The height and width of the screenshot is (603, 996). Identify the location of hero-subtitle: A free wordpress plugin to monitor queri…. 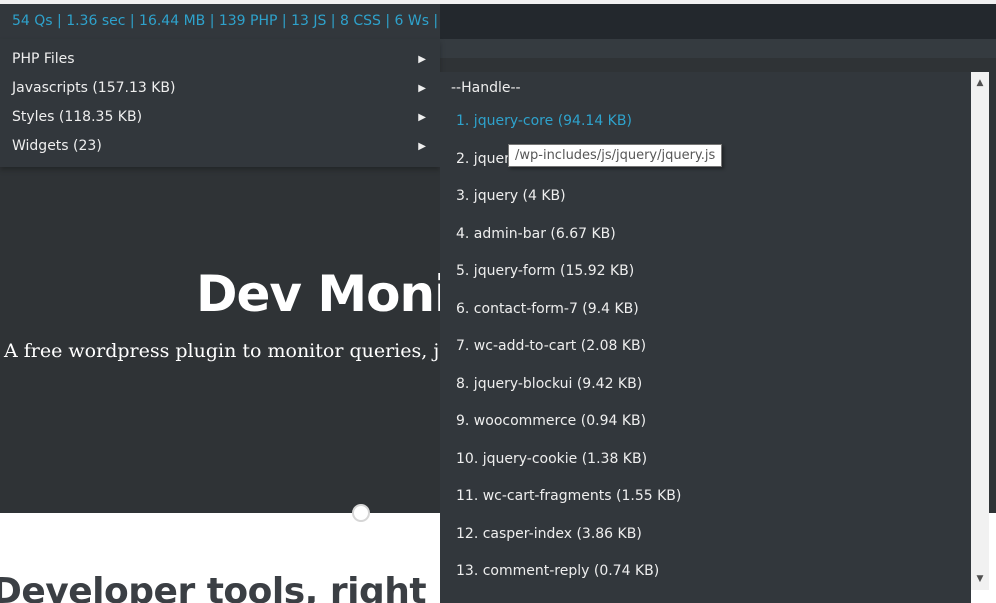
(227, 351).